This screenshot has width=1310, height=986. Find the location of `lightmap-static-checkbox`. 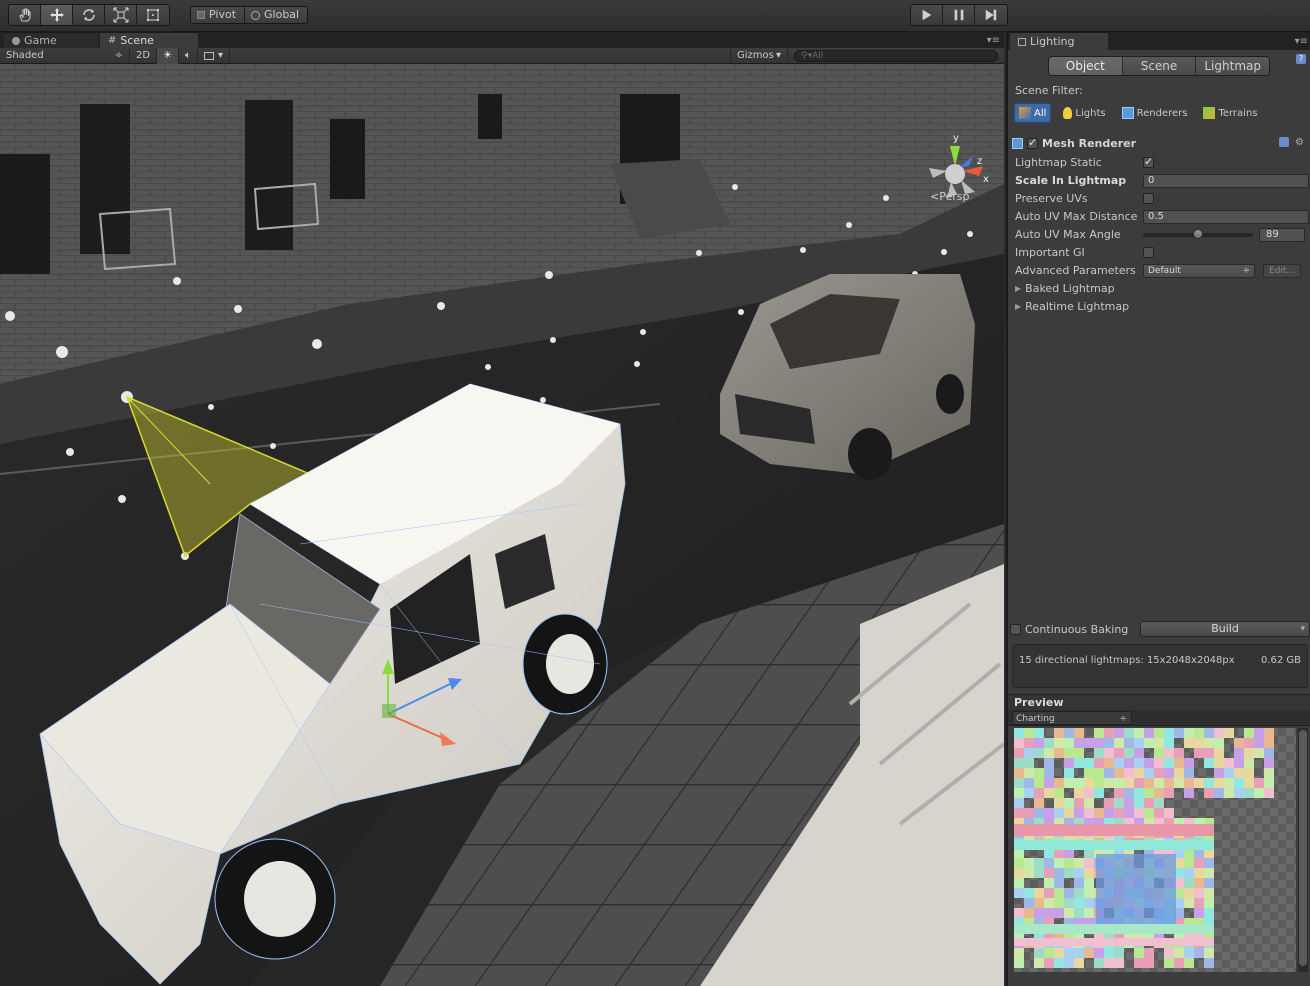

lightmap-static-checkbox is located at coordinates (1148, 161).